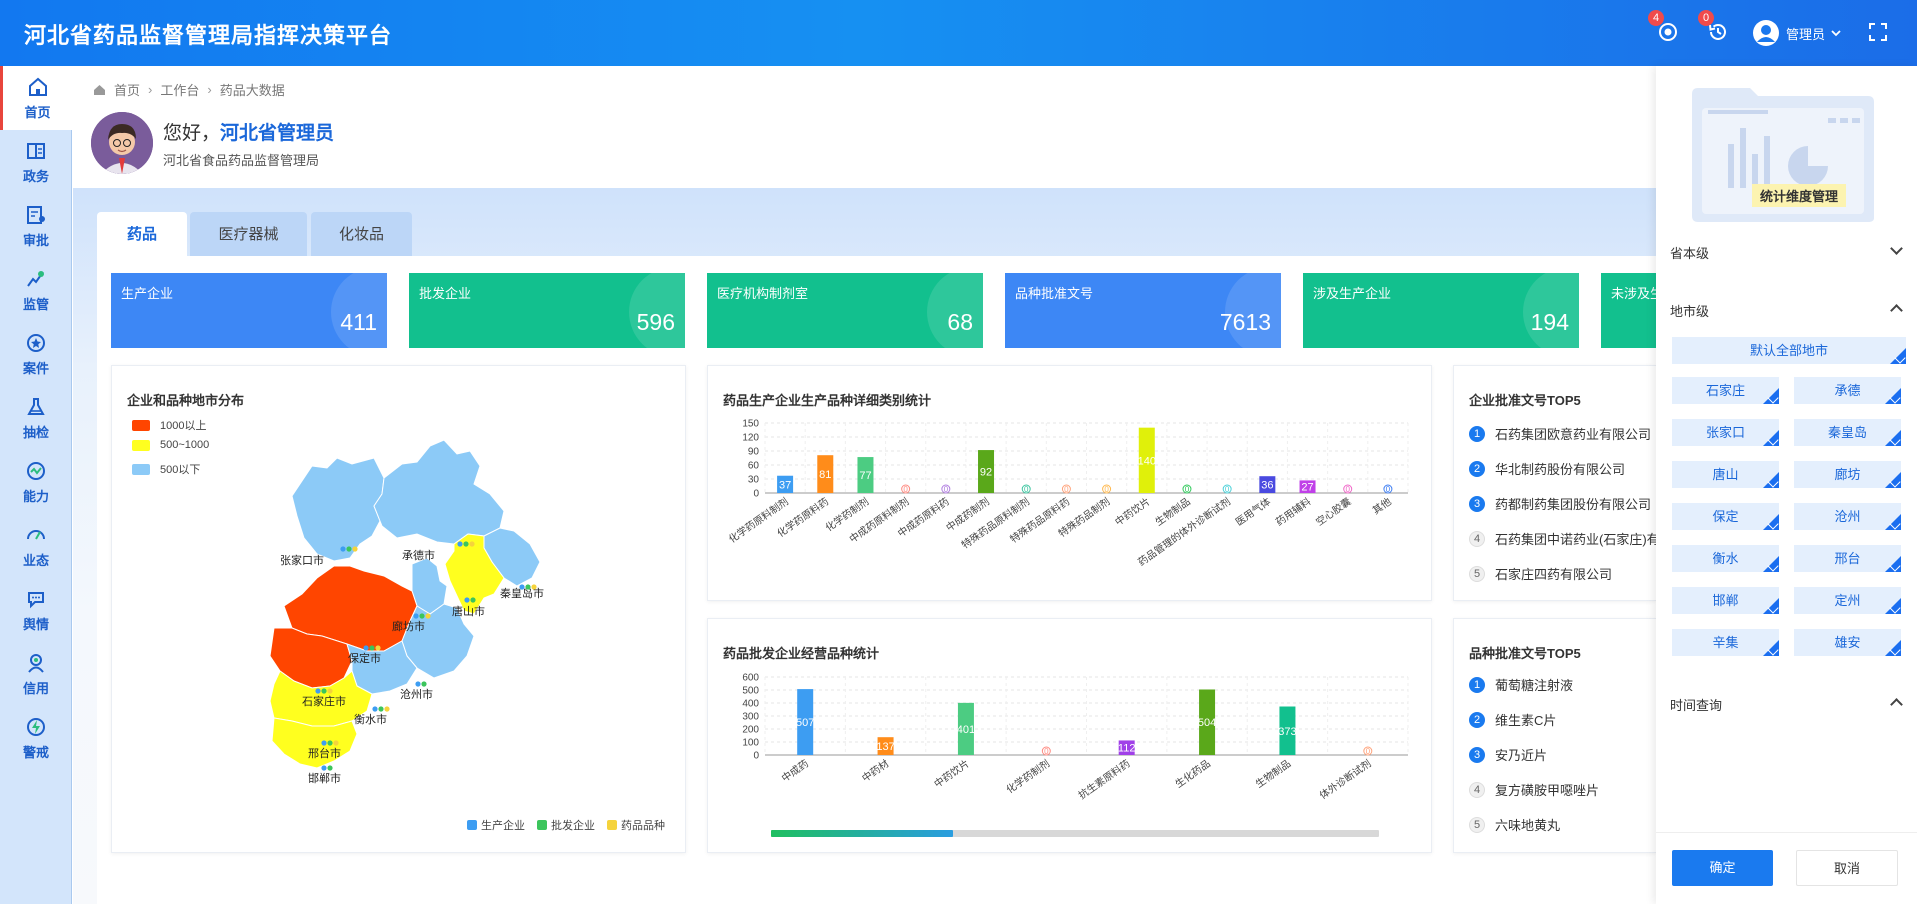 The height and width of the screenshot is (904, 1917). What do you see at coordinates (1664, 27) in the screenshot?
I see `alerts-button: 4` at bounding box center [1664, 27].